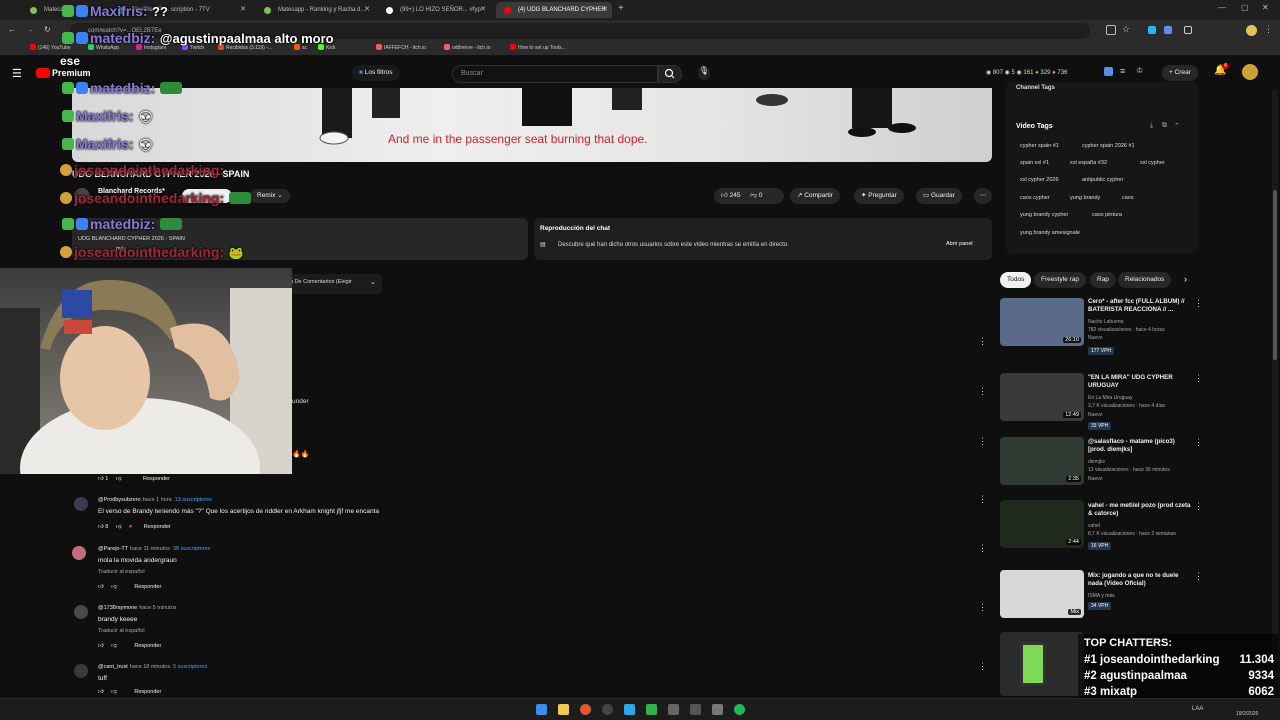  What do you see at coordinates (1102, 180) in the screenshot?
I see `video-tag: antipublic cypher` at bounding box center [1102, 180].